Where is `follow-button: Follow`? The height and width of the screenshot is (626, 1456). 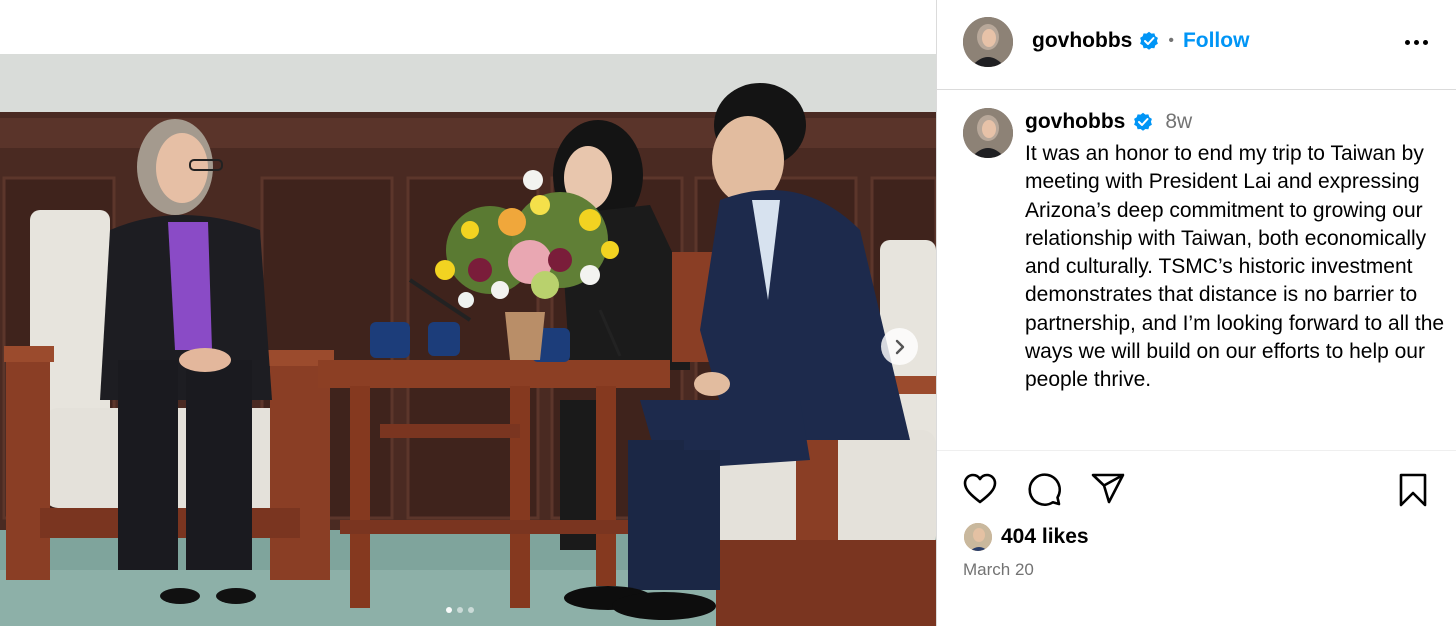 follow-button: Follow is located at coordinates (1216, 41).